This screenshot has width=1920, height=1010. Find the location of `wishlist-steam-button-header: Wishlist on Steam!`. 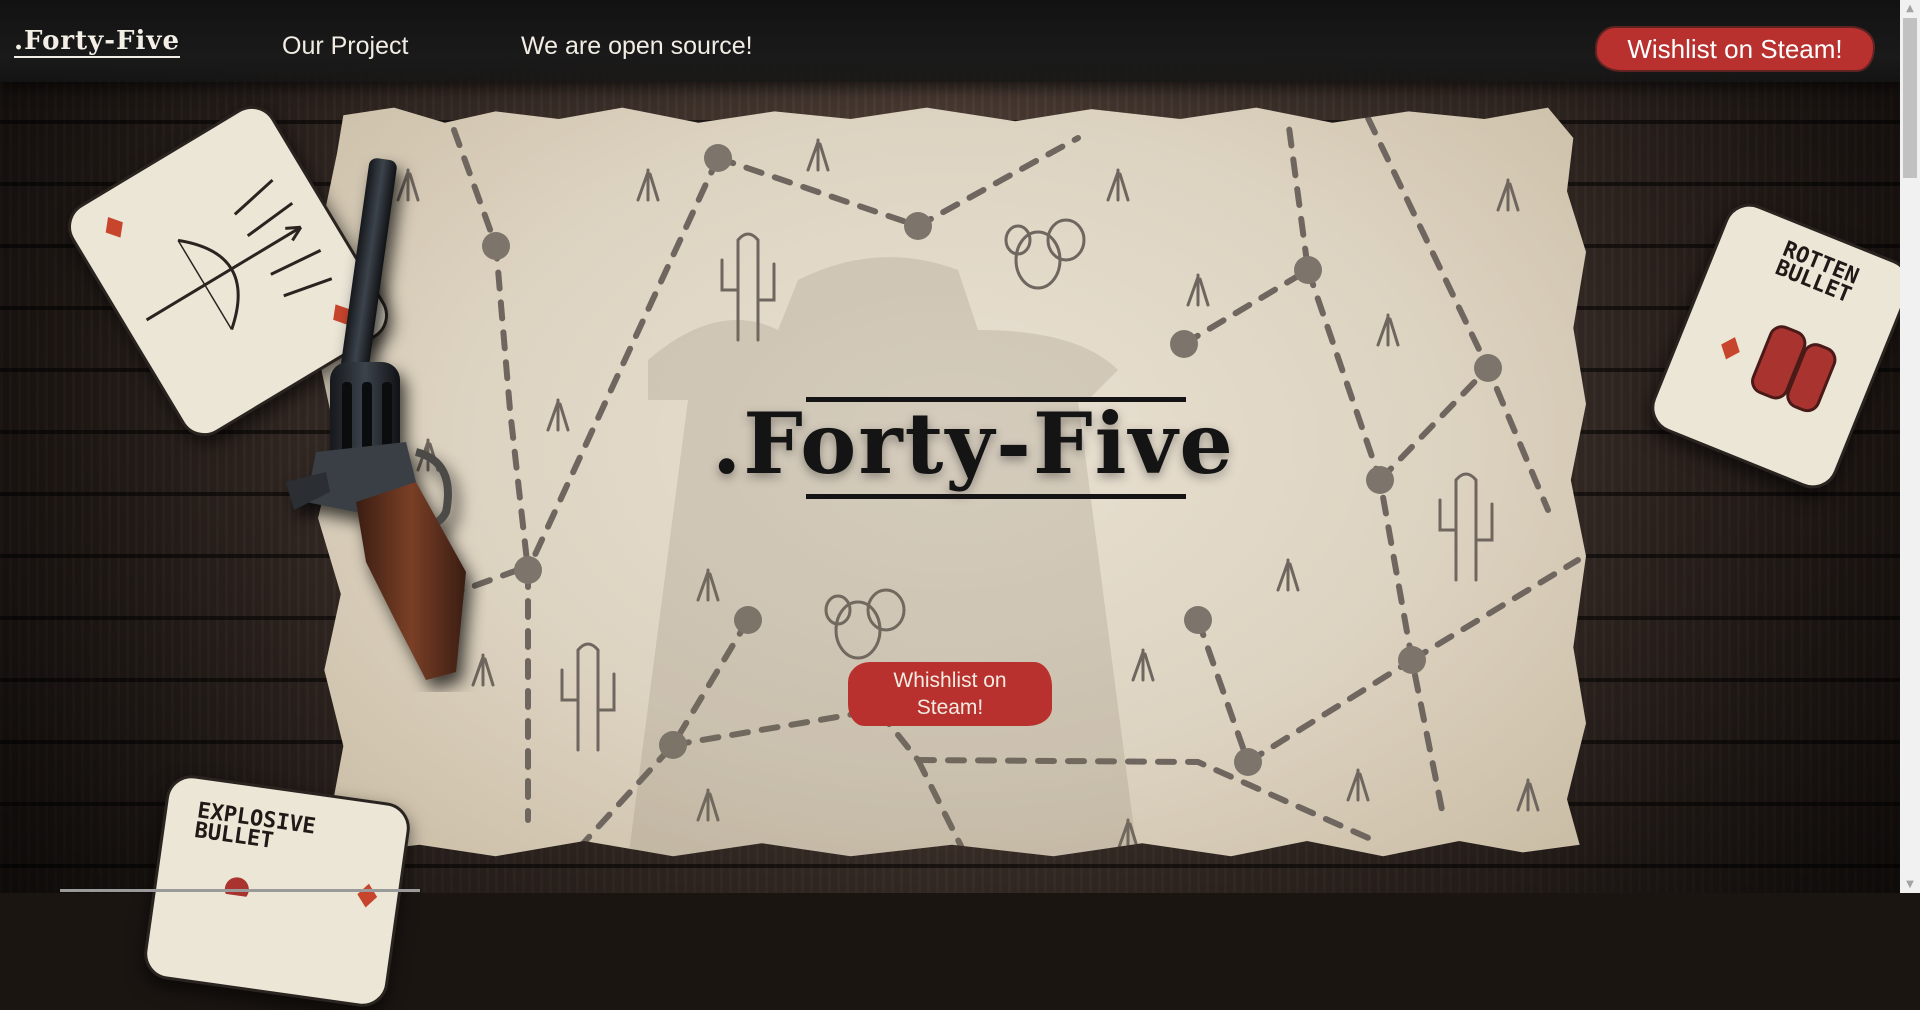

wishlist-steam-button-header: Wishlist on Steam! is located at coordinates (1735, 49).